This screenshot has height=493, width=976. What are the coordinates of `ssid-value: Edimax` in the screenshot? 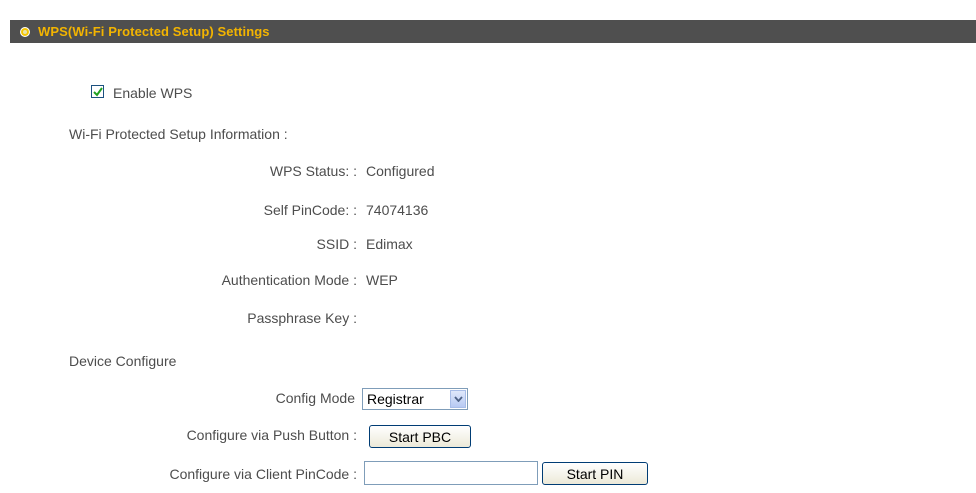 It's located at (389, 244).